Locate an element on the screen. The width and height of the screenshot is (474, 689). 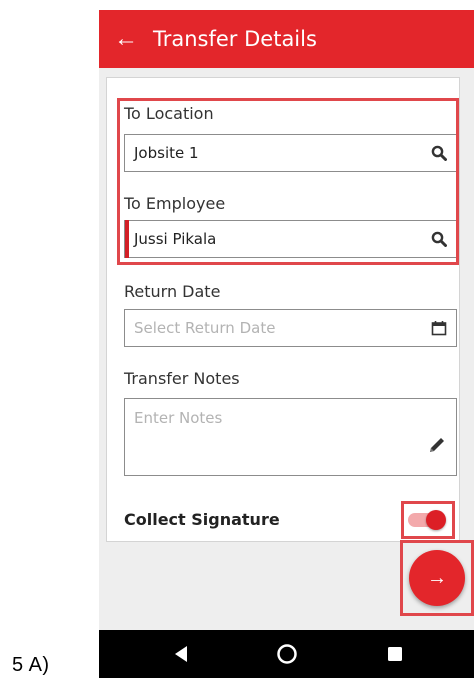
return-date-field: Select Return Date is located at coordinates (290, 328).